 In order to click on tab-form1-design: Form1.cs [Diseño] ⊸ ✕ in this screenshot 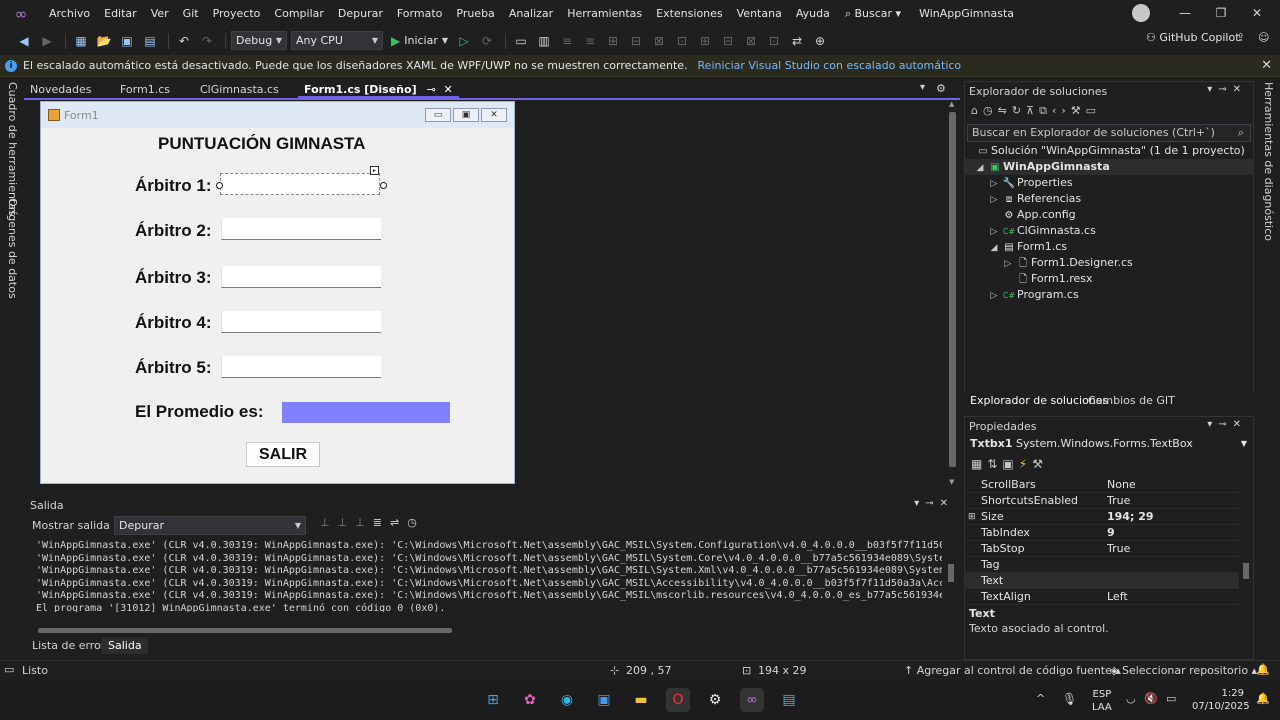, I will do `click(378, 89)`.